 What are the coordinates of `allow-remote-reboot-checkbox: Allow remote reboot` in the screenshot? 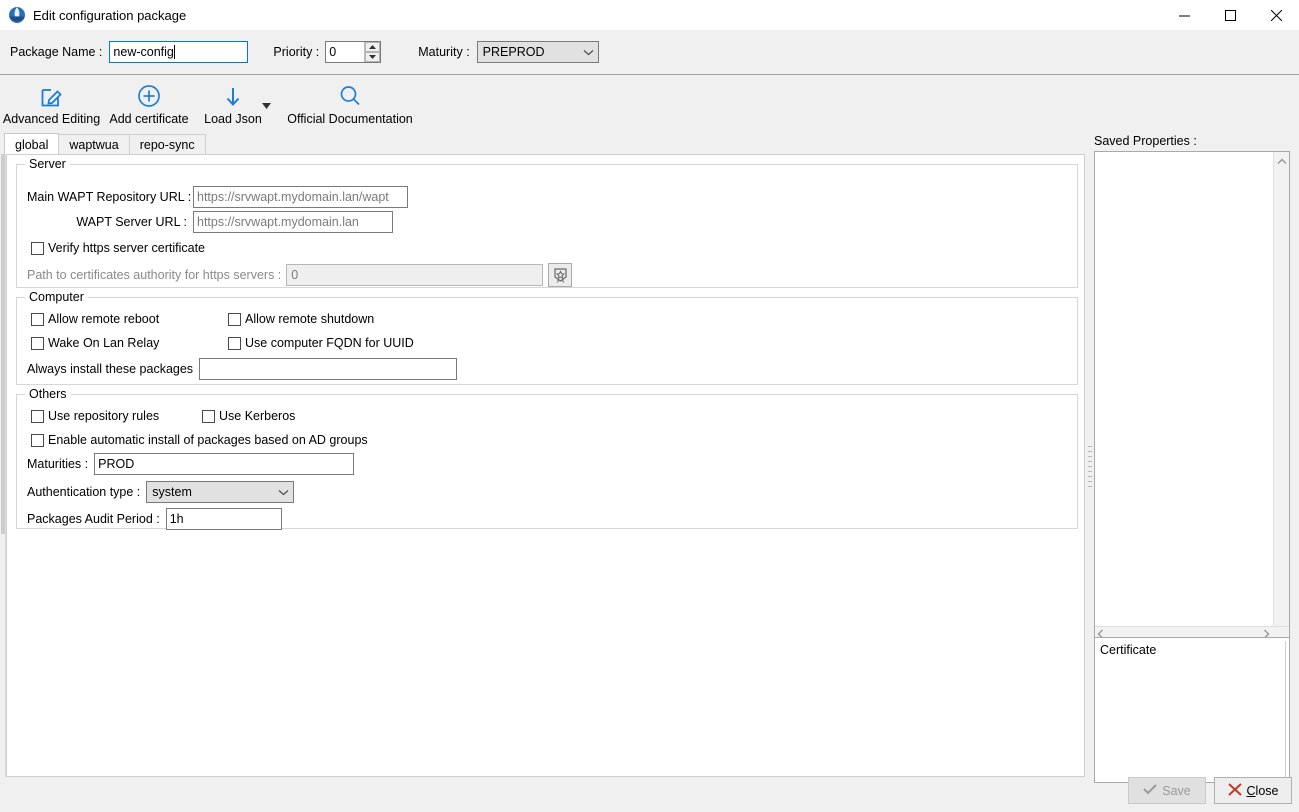 It's located at (95, 319).